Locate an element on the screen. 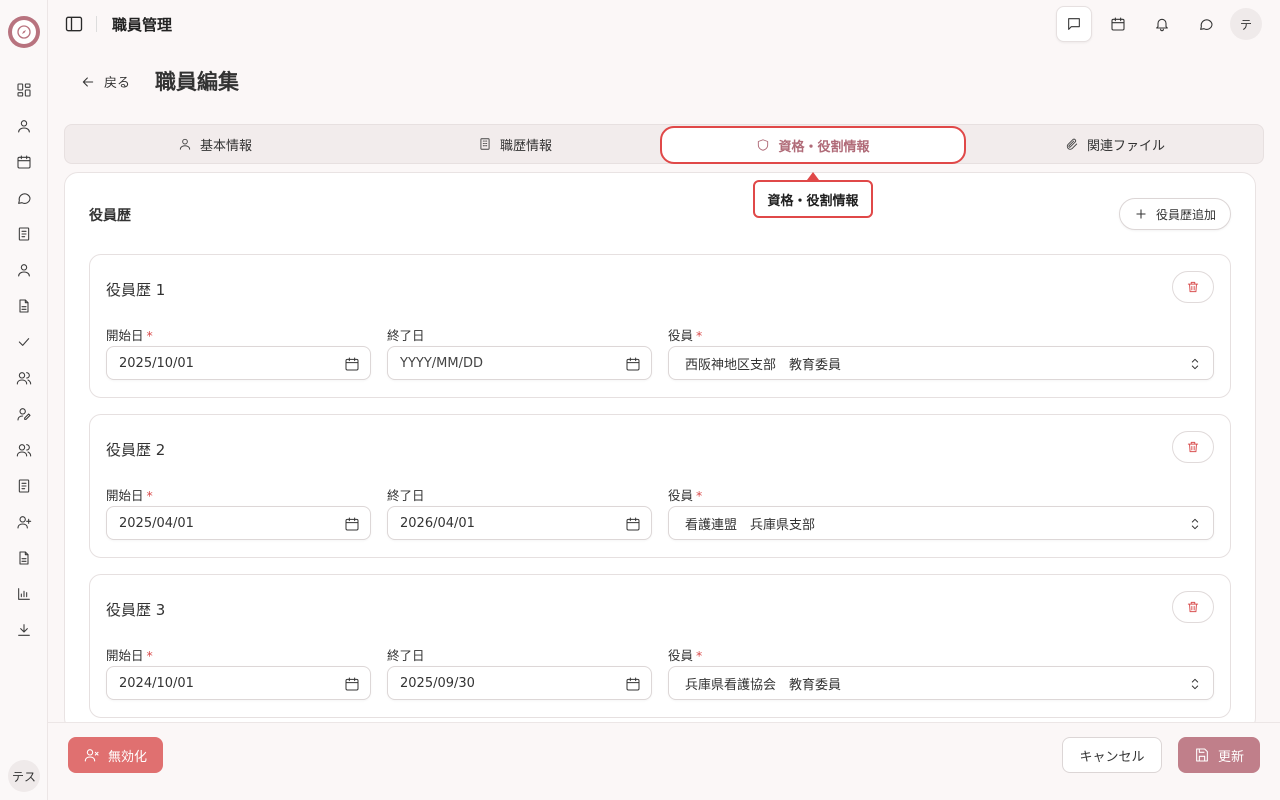 The width and height of the screenshot is (1280, 800). user-edit-icon is located at coordinates (24, 414).